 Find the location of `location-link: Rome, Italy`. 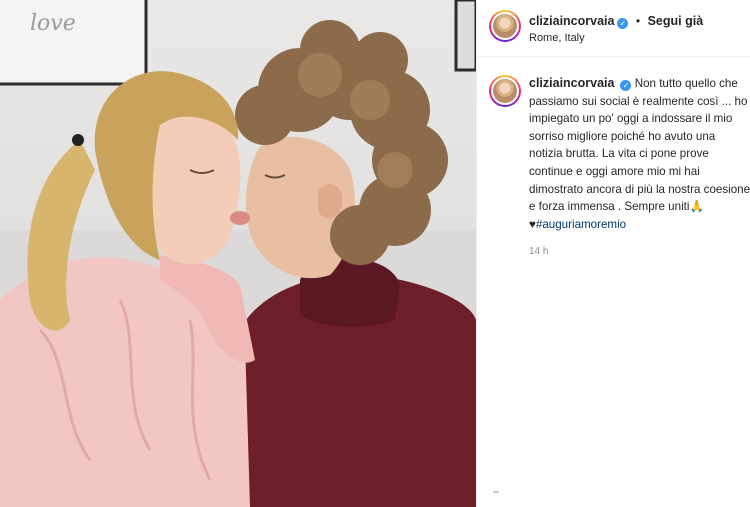

location-link: Rome, Italy is located at coordinates (557, 38).